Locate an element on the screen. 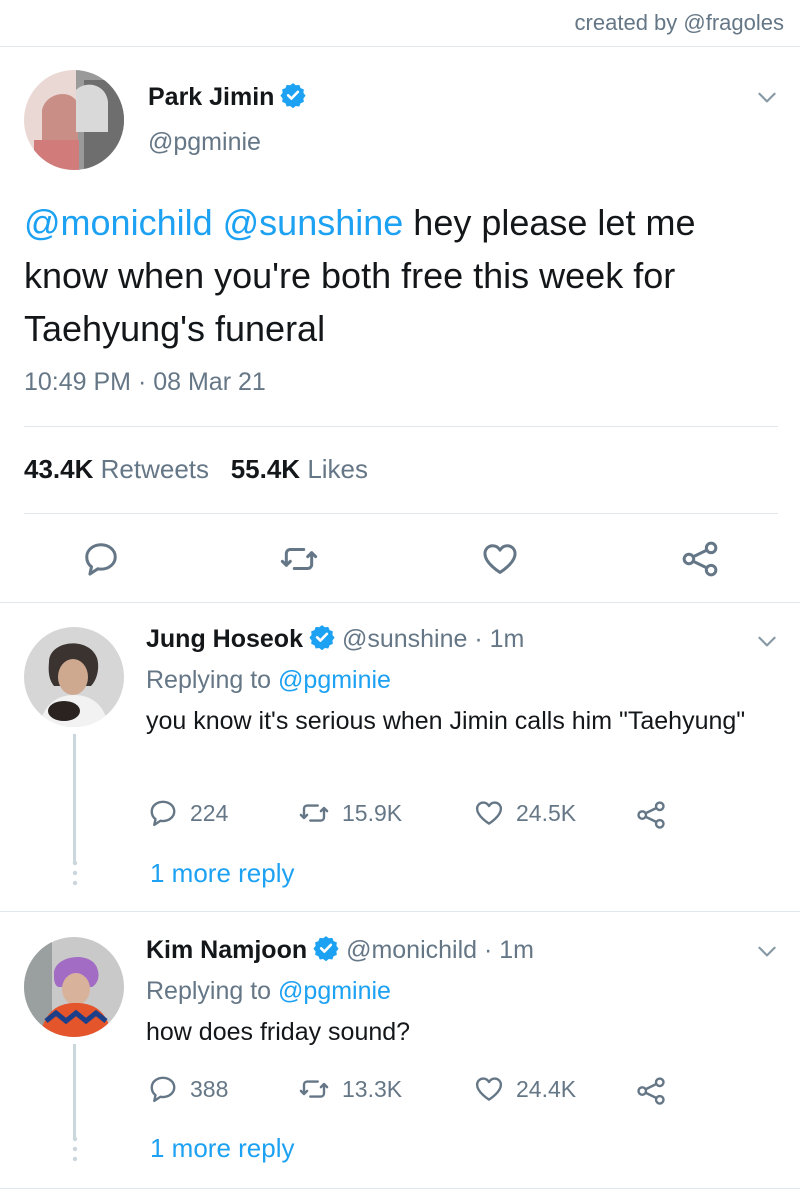  author-handle: @sunshine is located at coordinates (404, 639).